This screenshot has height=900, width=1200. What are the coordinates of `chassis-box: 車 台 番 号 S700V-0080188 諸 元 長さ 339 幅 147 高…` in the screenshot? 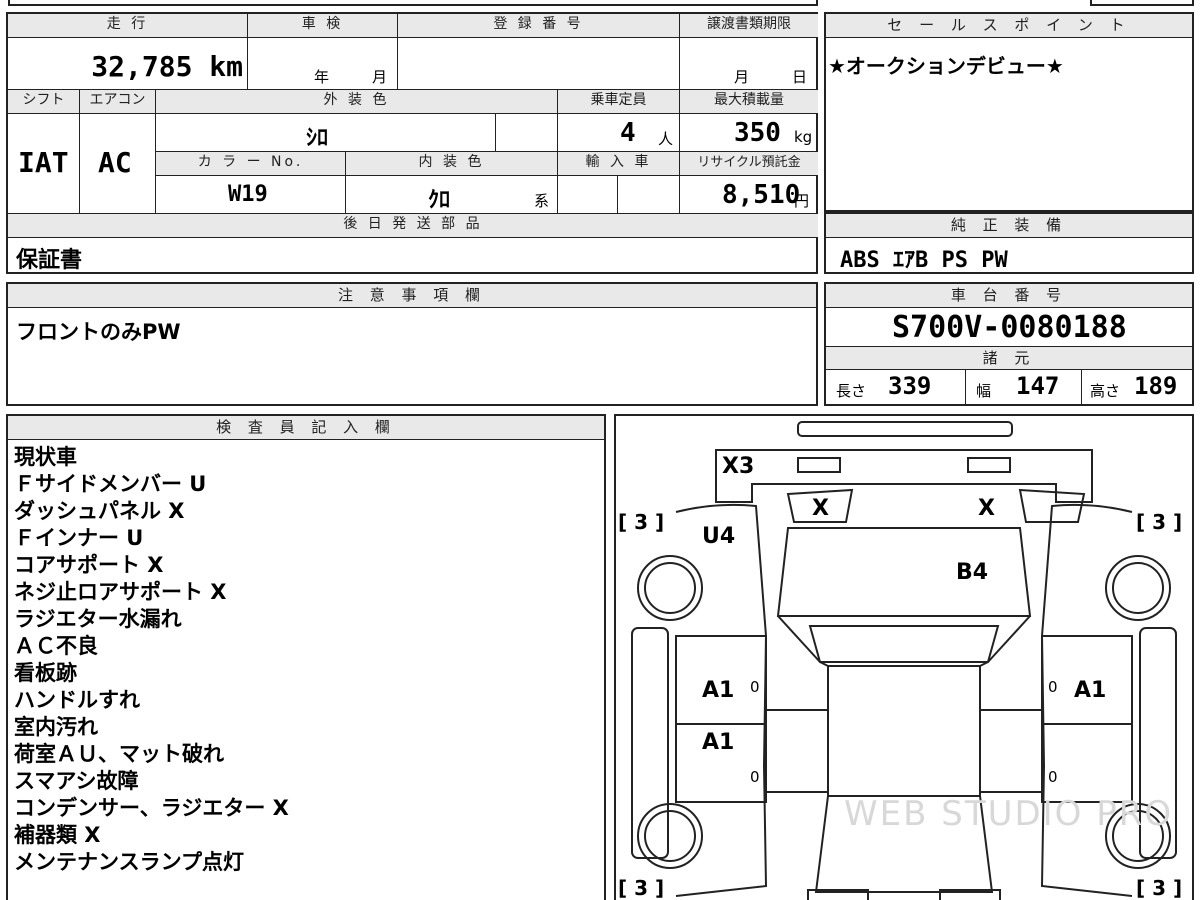 It's located at (1009, 344).